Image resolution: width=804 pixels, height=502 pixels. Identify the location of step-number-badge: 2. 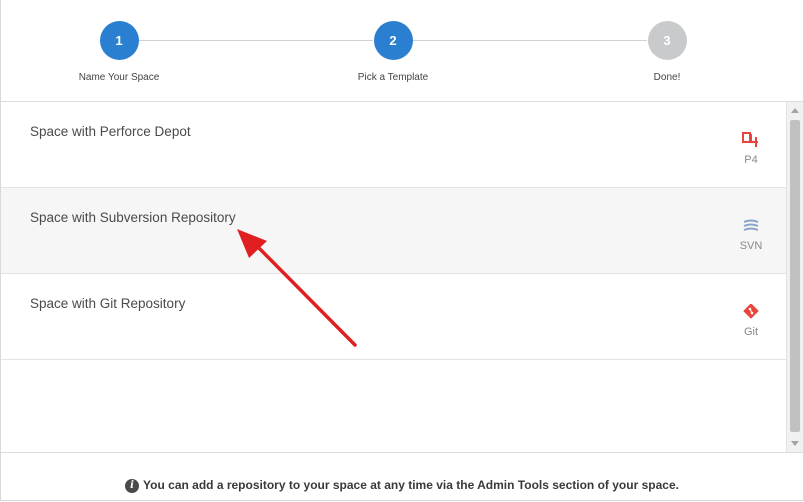
(393, 40).